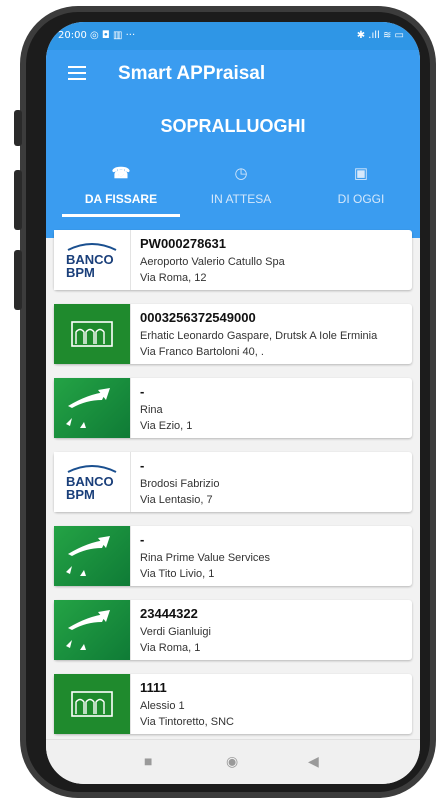 The image size is (446, 804). I want to click on address: Via Roma, 12, so click(173, 278).